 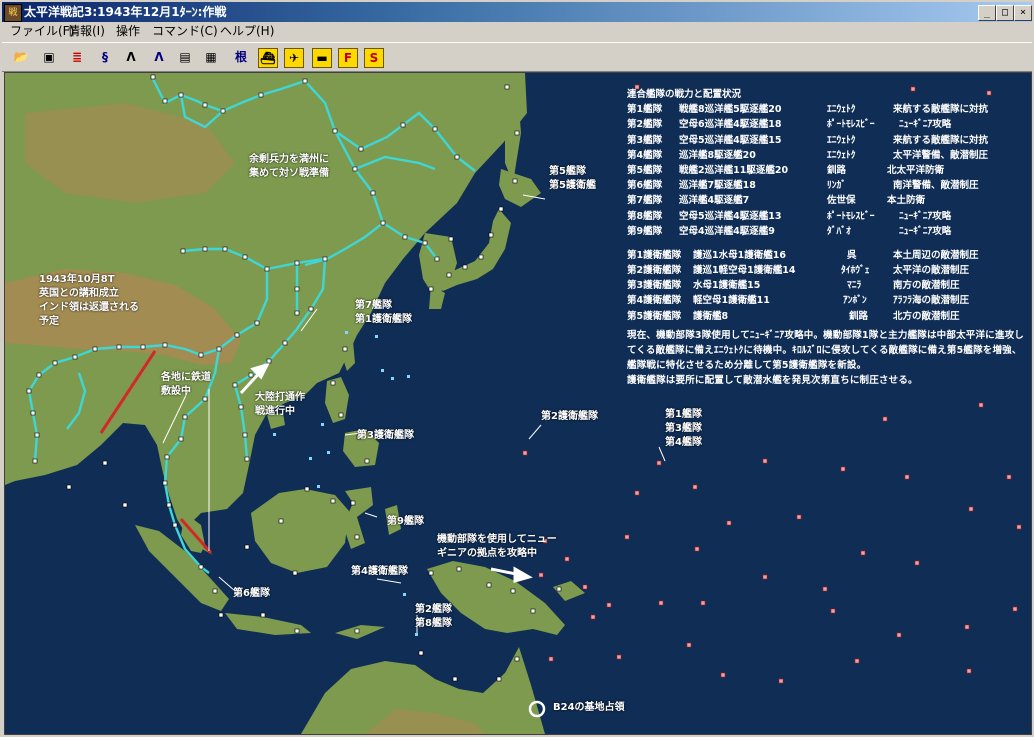 What do you see at coordinates (569, 417) in the screenshot?
I see `fleet-label-escort2: 第2護衛艦隊` at bounding box center [569, 417].